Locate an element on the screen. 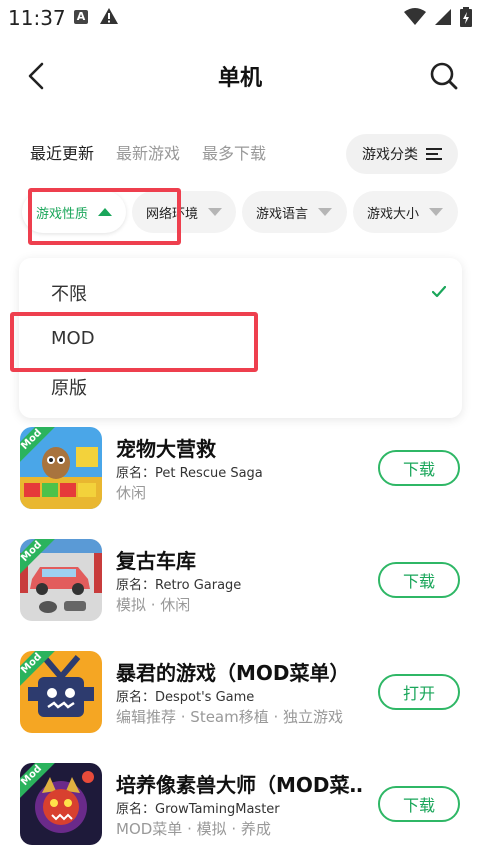 The image size is (480, 853). game-item: Mod 宠物大营救 原名：Pet Rescue Saga 休闲 下载 is located at coordinates (240, 472).